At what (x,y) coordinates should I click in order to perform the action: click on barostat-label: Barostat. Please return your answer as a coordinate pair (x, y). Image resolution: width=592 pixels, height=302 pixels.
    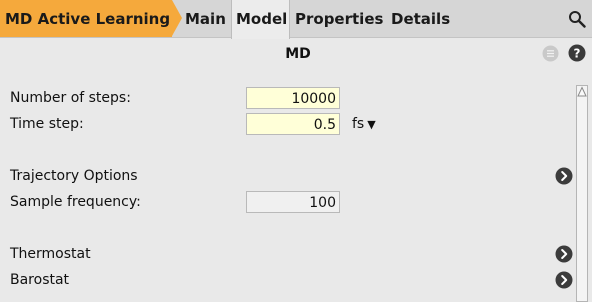
    Looking at the image, I should click on (39, 280).